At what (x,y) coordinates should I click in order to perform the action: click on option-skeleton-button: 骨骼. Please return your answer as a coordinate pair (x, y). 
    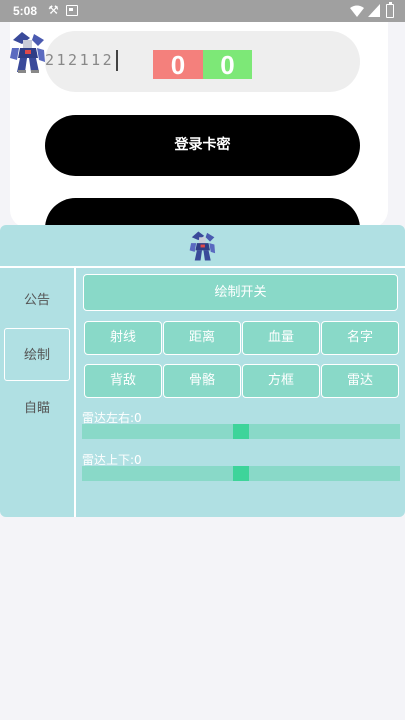
    Looking at the image, I should click on (202, 381).